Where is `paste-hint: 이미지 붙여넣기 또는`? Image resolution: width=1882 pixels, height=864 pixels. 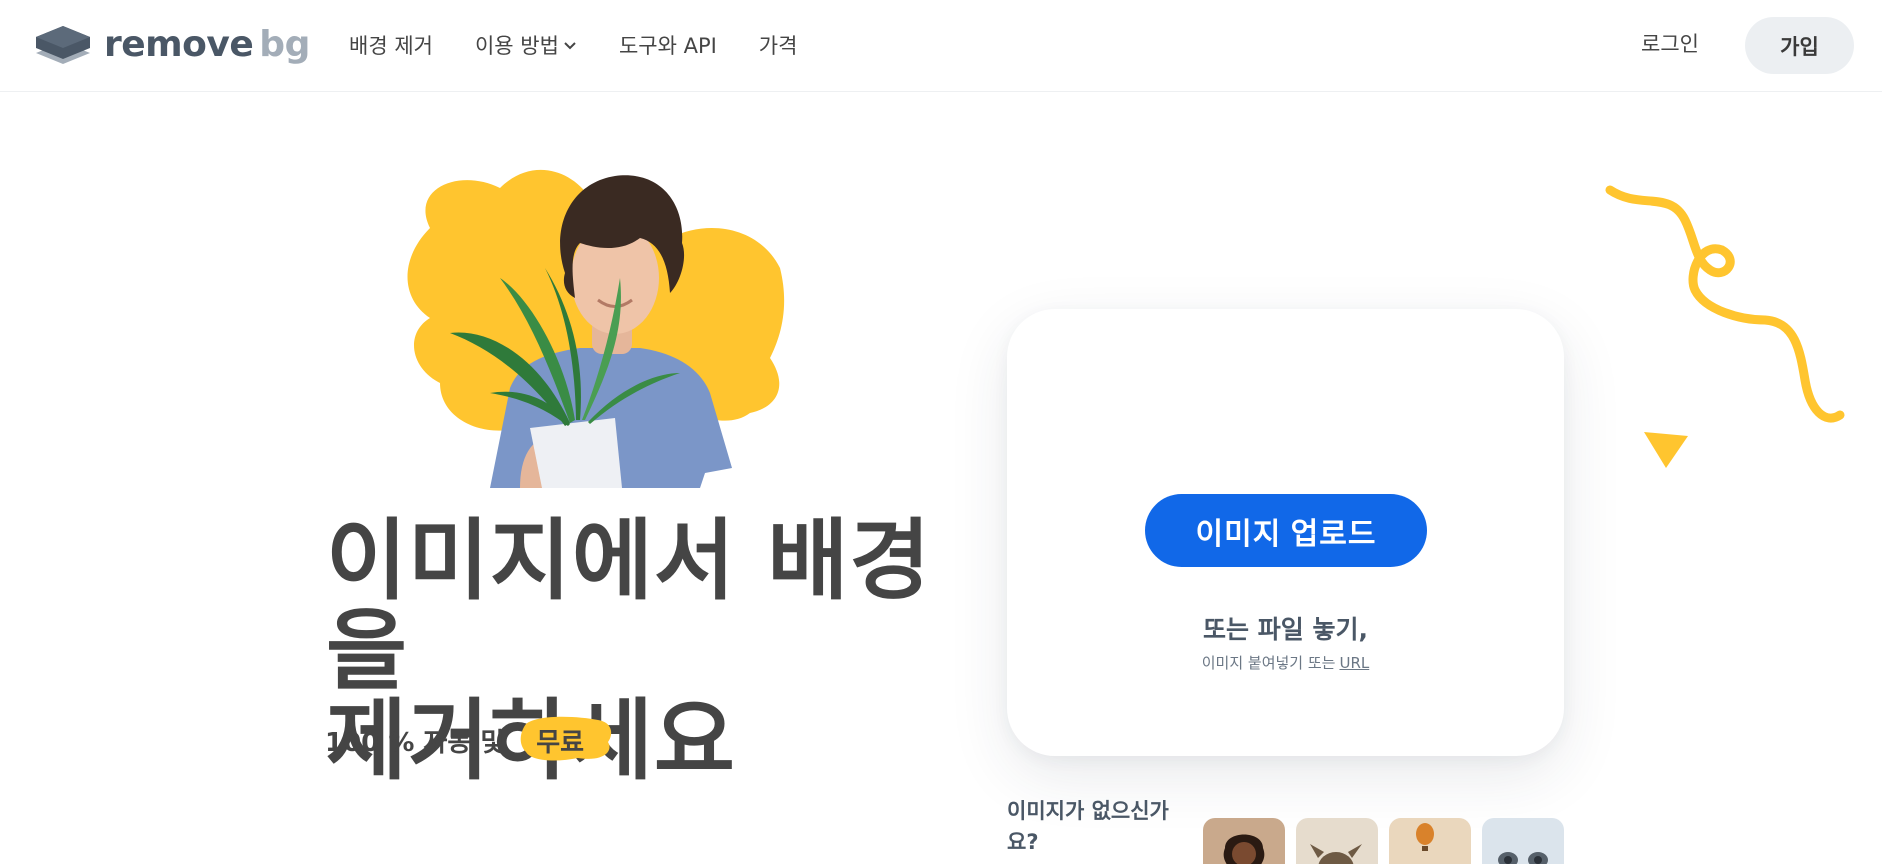
paste-hint: 이미지 붙여넣기 또는 is located at coordinates (1268, 663).